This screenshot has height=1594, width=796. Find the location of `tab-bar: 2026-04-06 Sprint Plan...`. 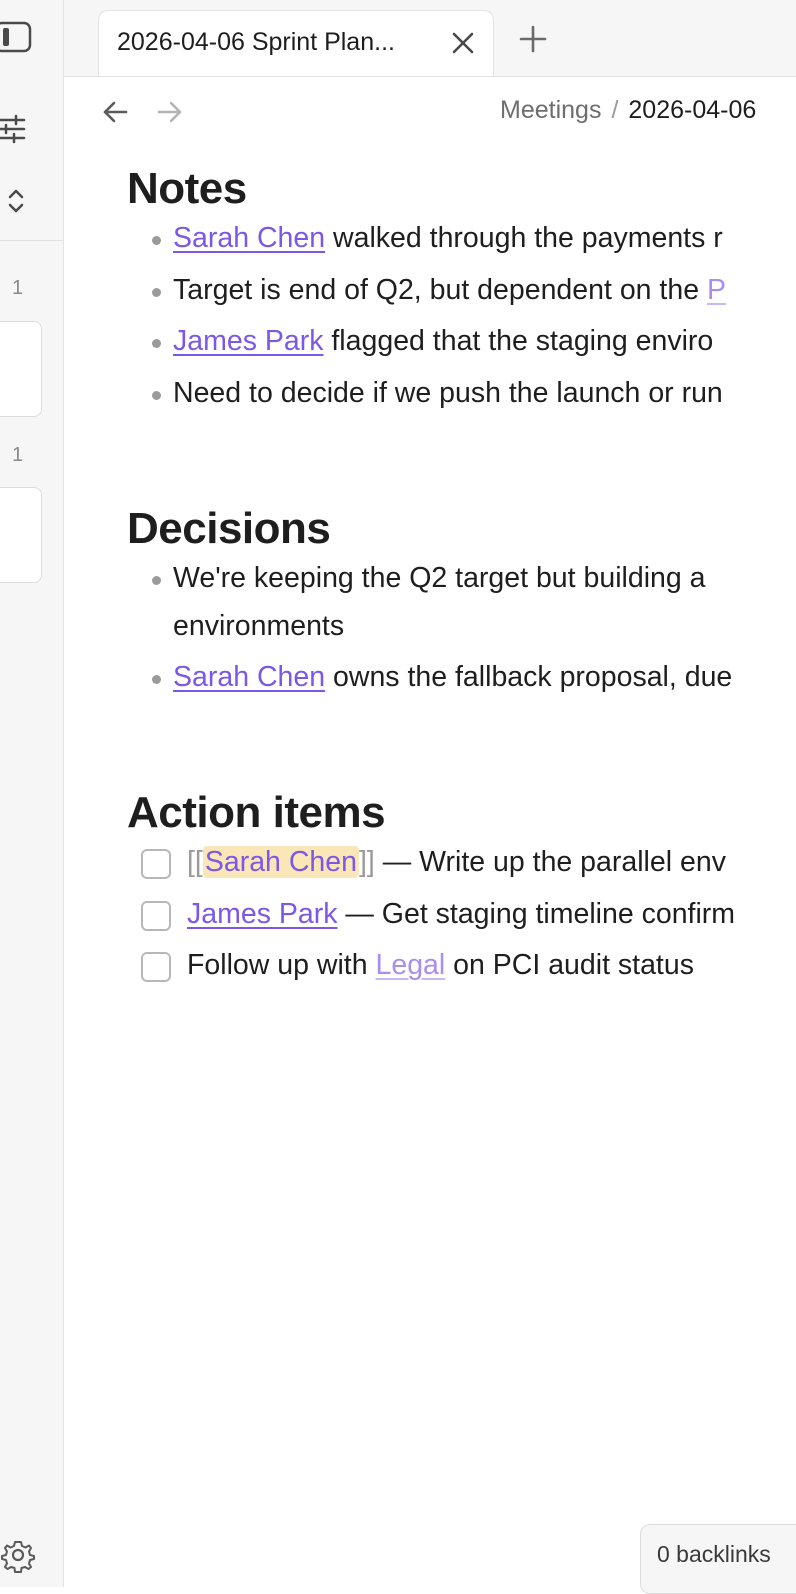

tab-bar: 2026-04-06 Sprint Plan... is located at coordinates (430, 38).